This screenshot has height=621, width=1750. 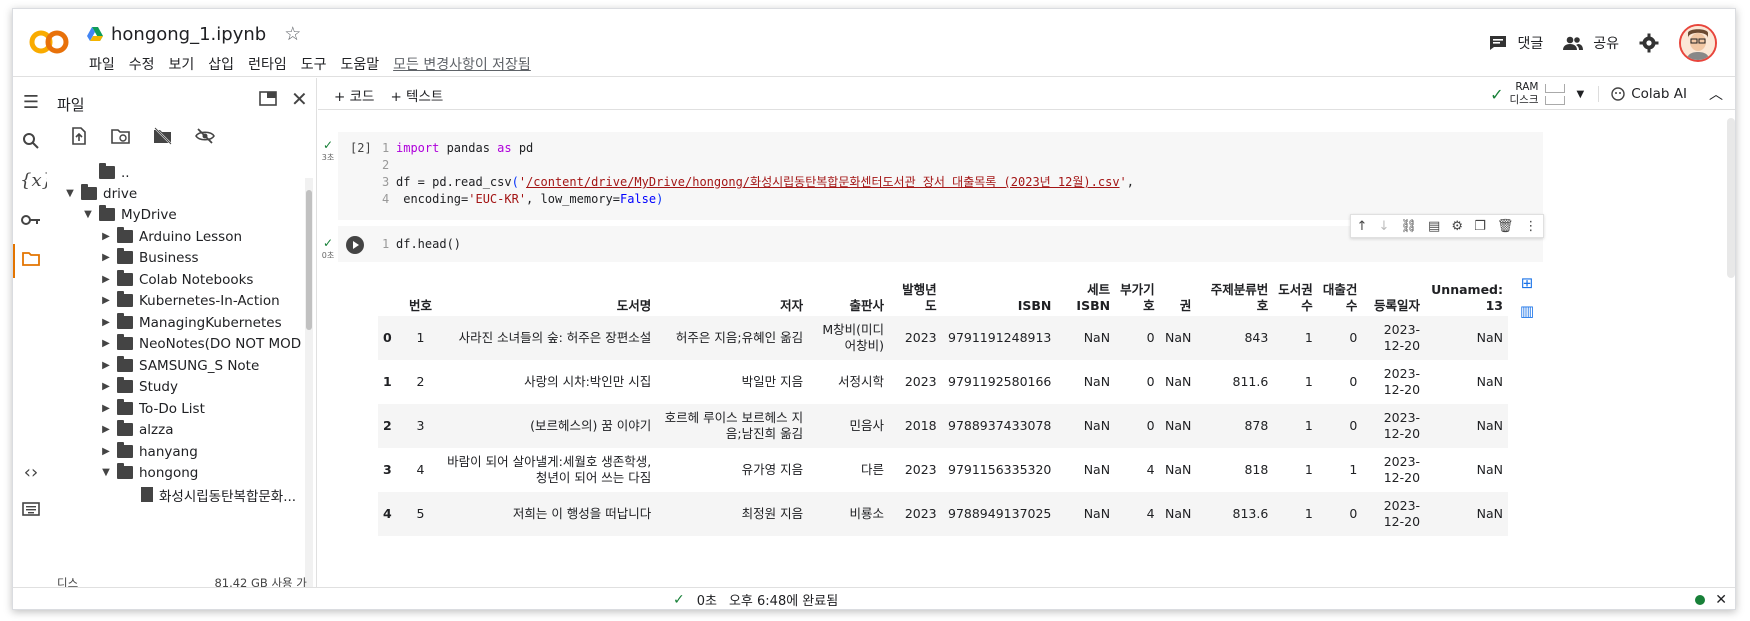 I want to click on tree-item-mydrive: ▼ MyDrive, so click(x=130, y=214).